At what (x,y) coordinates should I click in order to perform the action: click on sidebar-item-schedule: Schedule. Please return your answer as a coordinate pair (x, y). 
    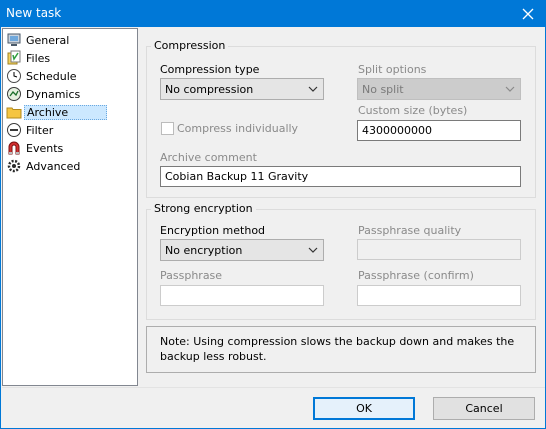
    Looking at the image, I should click on (71, 76).